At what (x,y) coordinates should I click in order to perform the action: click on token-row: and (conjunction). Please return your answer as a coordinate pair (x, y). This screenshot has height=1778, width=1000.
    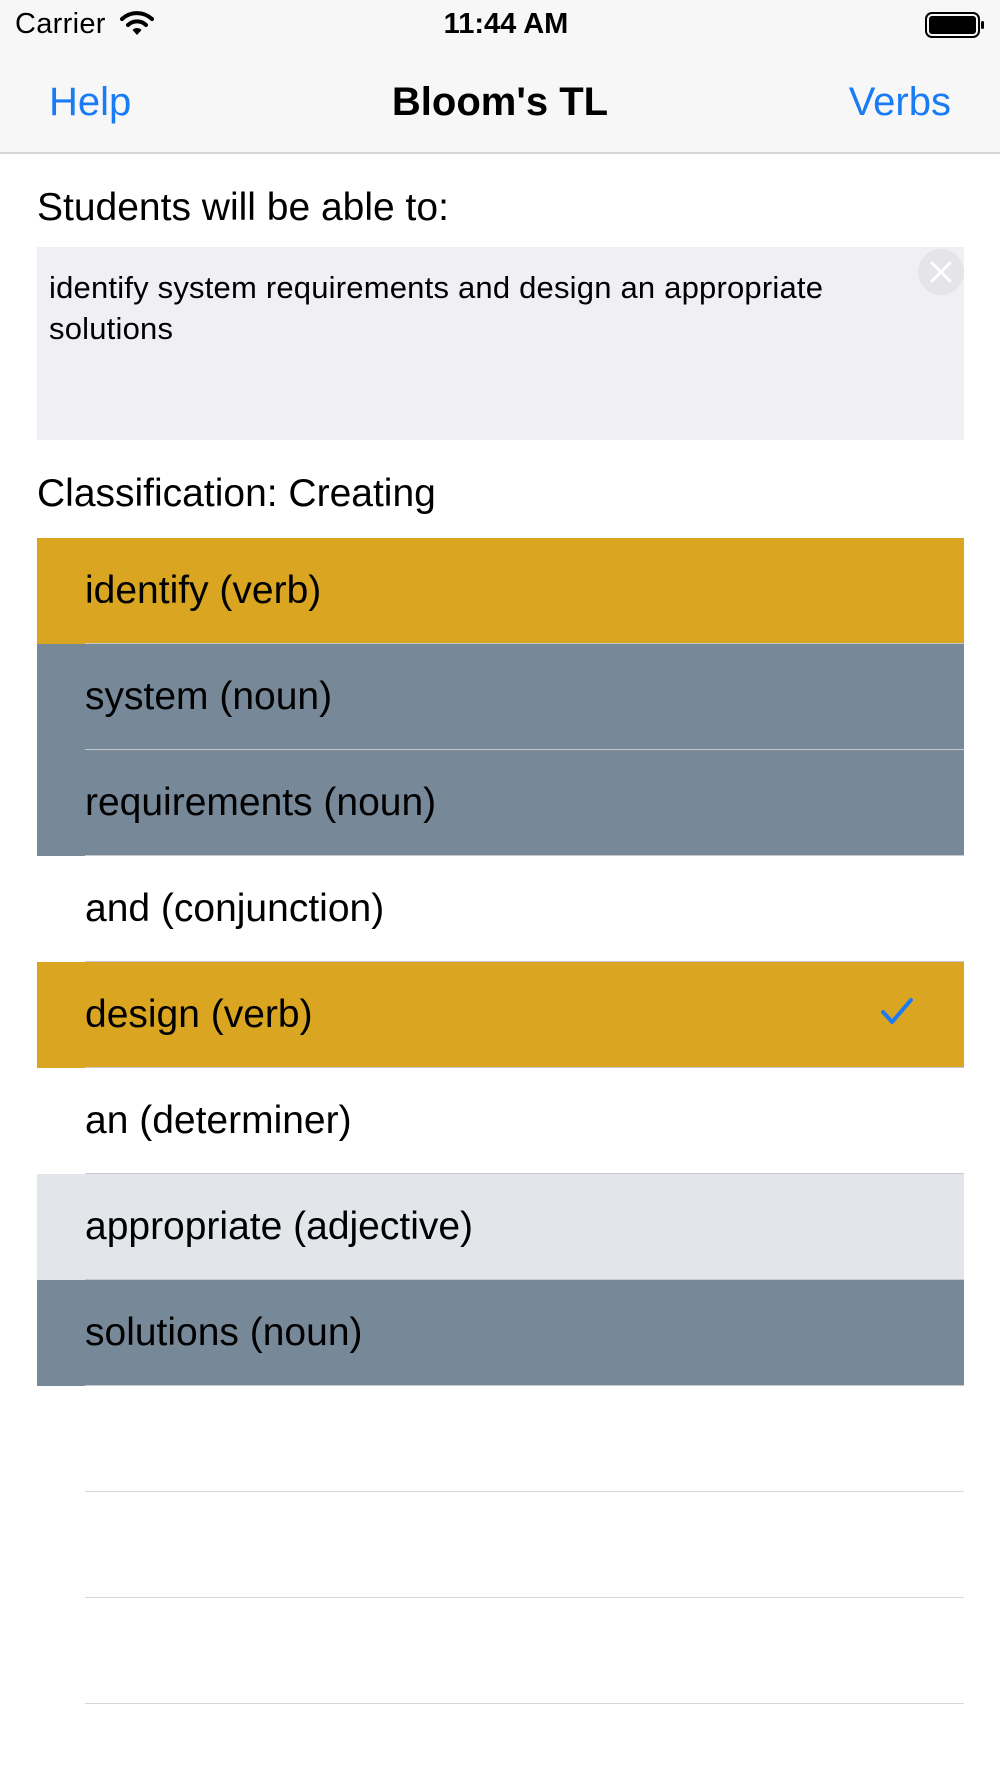
    Looking at the image, I should click on (500, 909).